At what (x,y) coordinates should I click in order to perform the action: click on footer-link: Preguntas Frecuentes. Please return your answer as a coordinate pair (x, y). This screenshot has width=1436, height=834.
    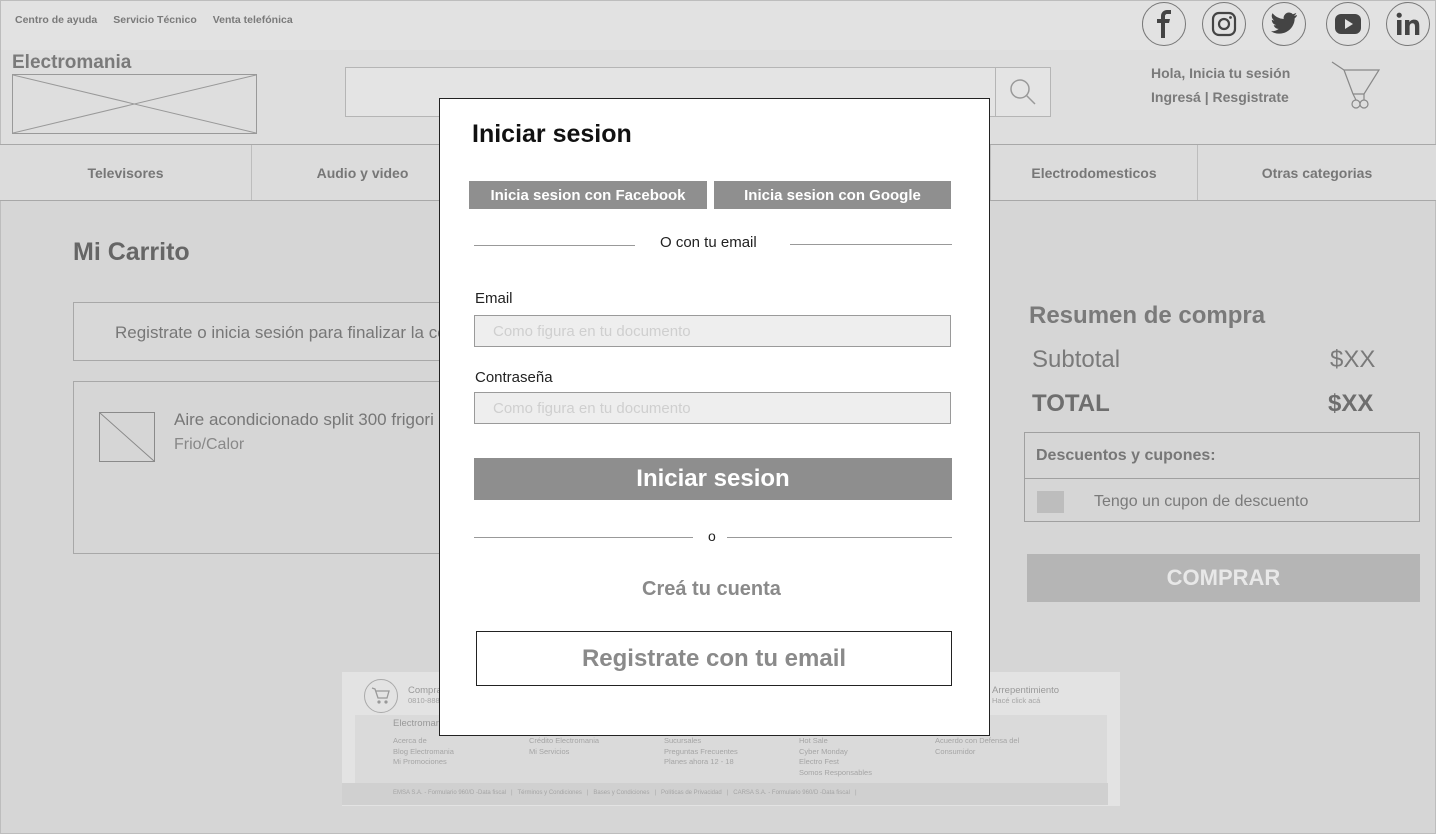
    Looking at the image, I should click on (701, 752).